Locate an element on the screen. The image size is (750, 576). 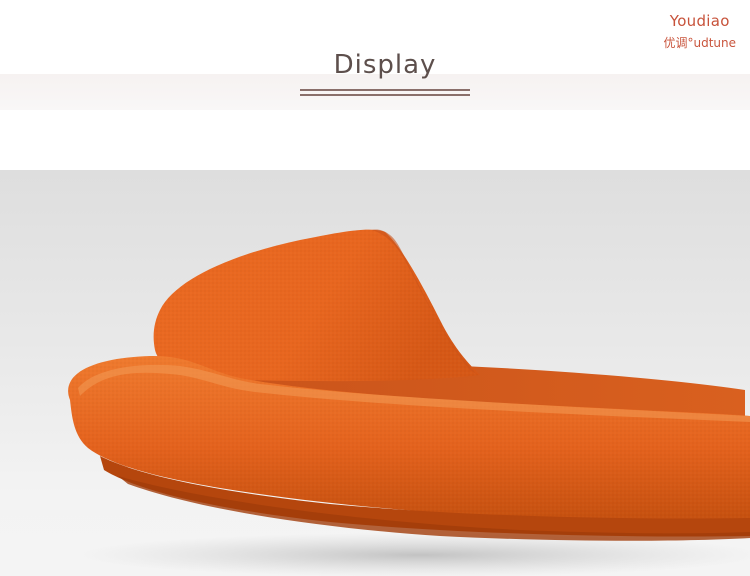
title-underline-bottom is located at coordinates (385, 95).